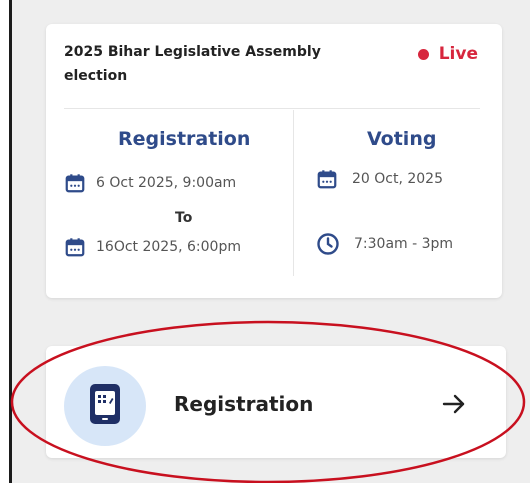  I want to click on registration-icon-badge, so click(105, 406).